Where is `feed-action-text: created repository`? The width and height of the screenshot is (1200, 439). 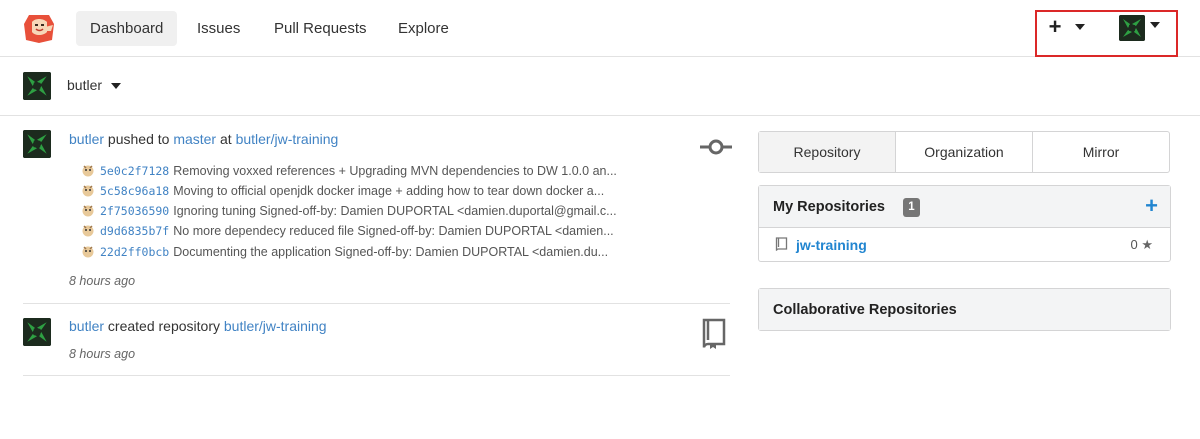 feed-action-text: created repository is located at coordinates (163, 326).